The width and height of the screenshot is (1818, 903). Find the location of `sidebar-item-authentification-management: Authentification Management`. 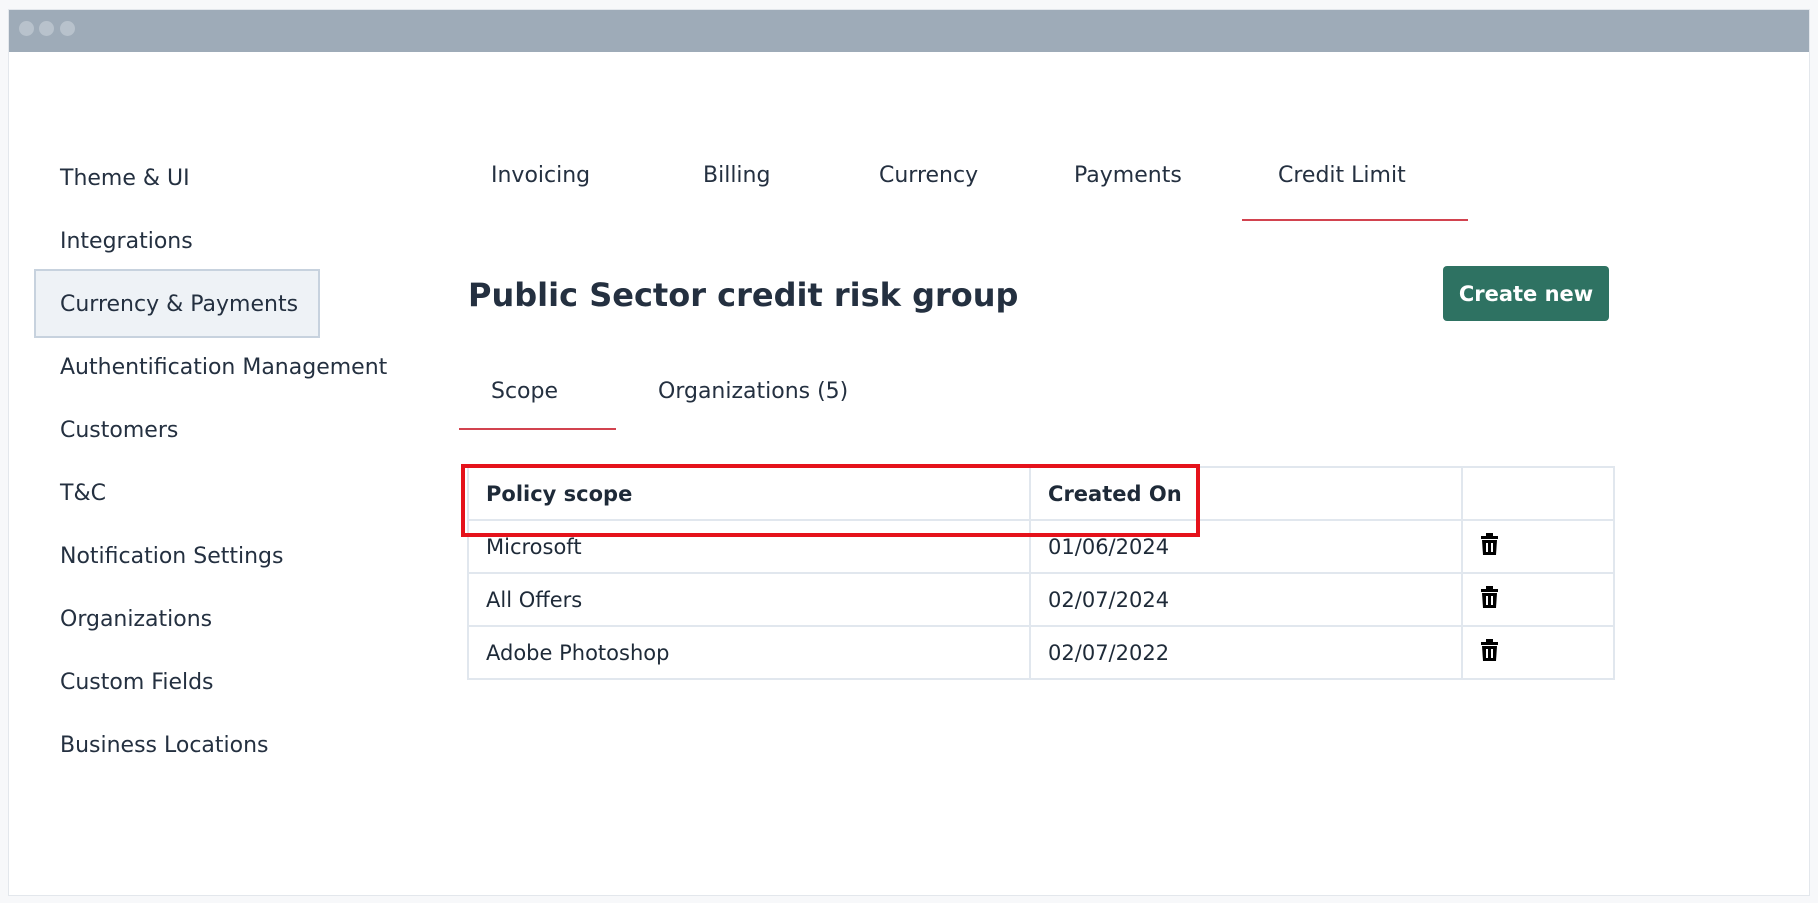

sidebar-item-authentification-management: Authentification Management is located at coordinates (210, 367).